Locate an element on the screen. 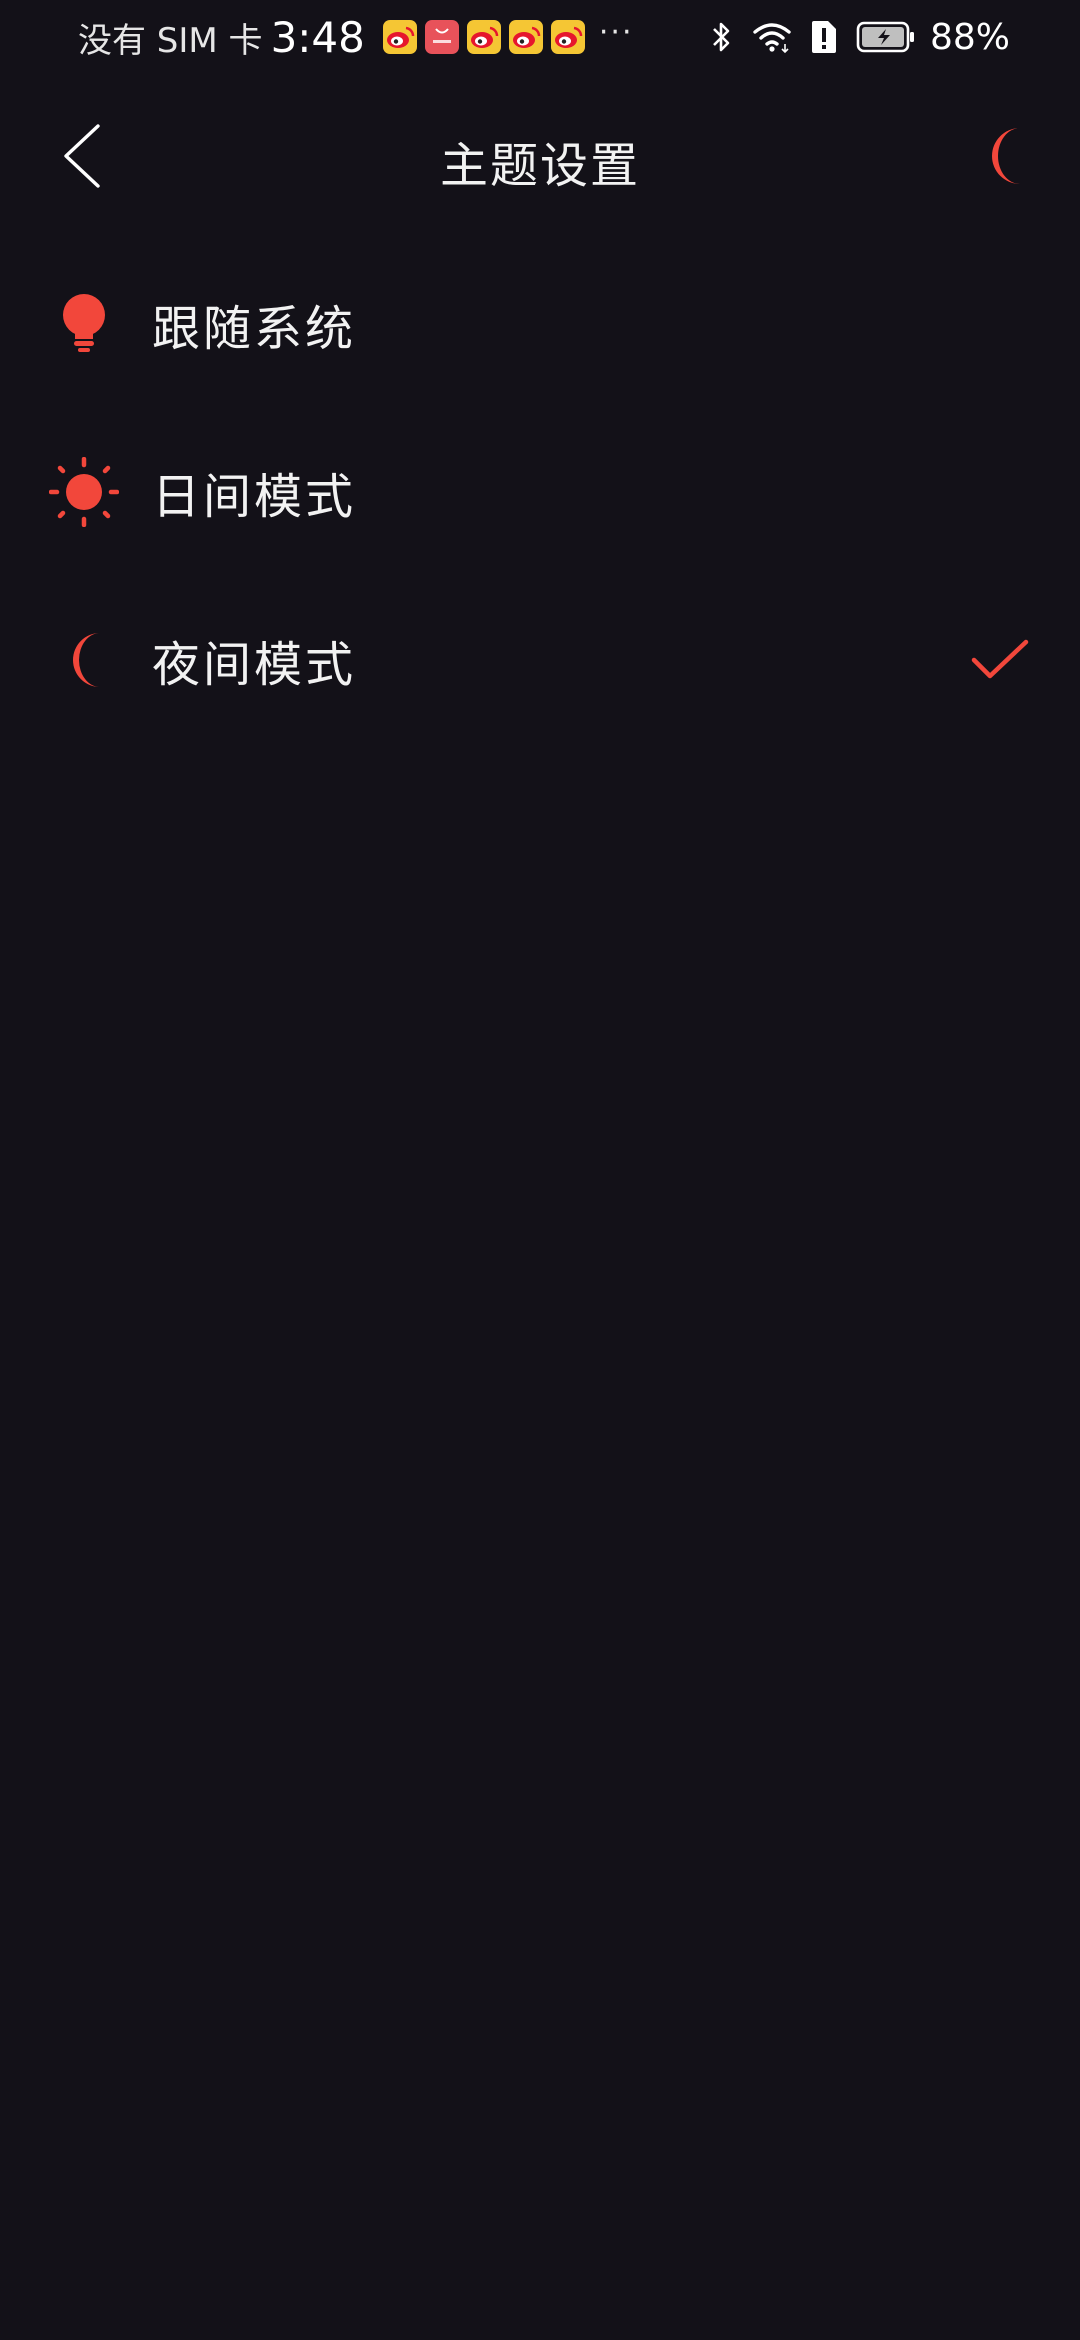 The image size is (1080, 2340). header: 主题设置 is located at coordinates (540, 156).